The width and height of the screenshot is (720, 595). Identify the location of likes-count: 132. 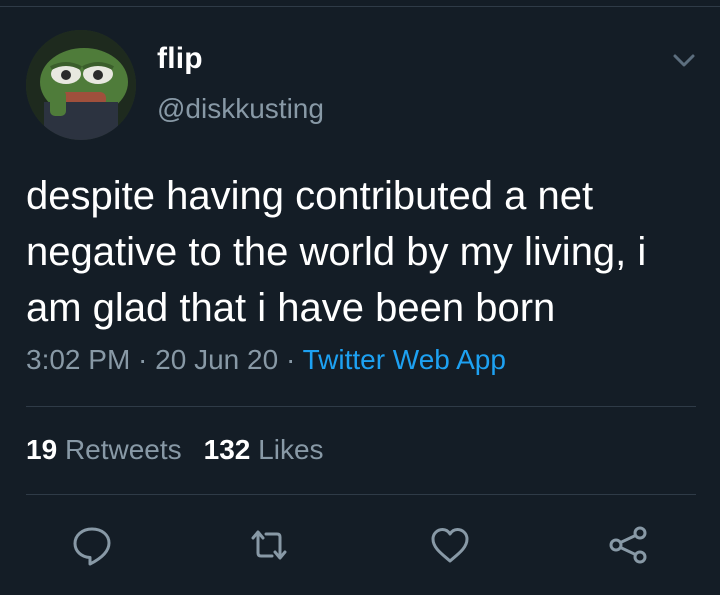
(227, 449).